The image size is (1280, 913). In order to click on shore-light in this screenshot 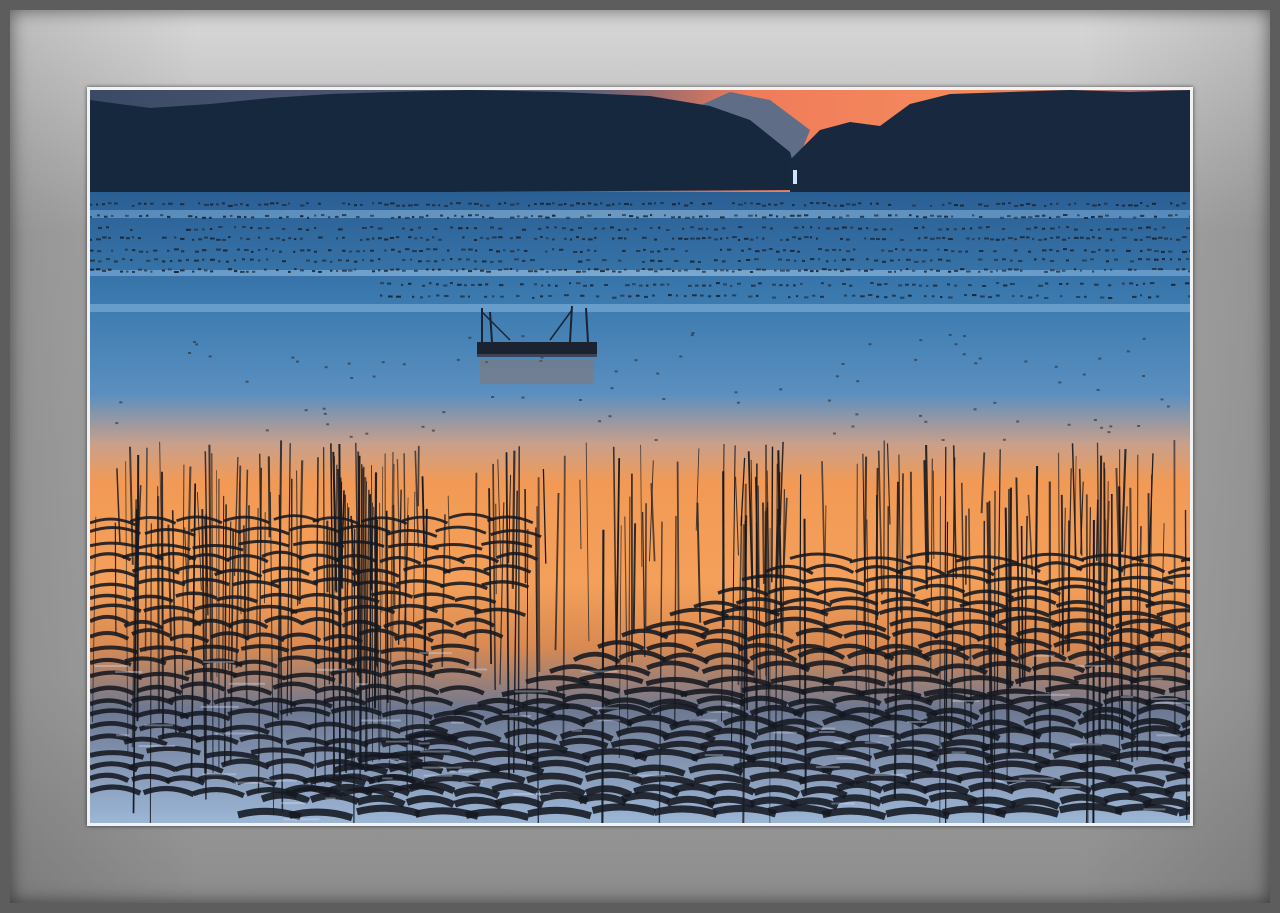, I will do `click(795, 177)`.